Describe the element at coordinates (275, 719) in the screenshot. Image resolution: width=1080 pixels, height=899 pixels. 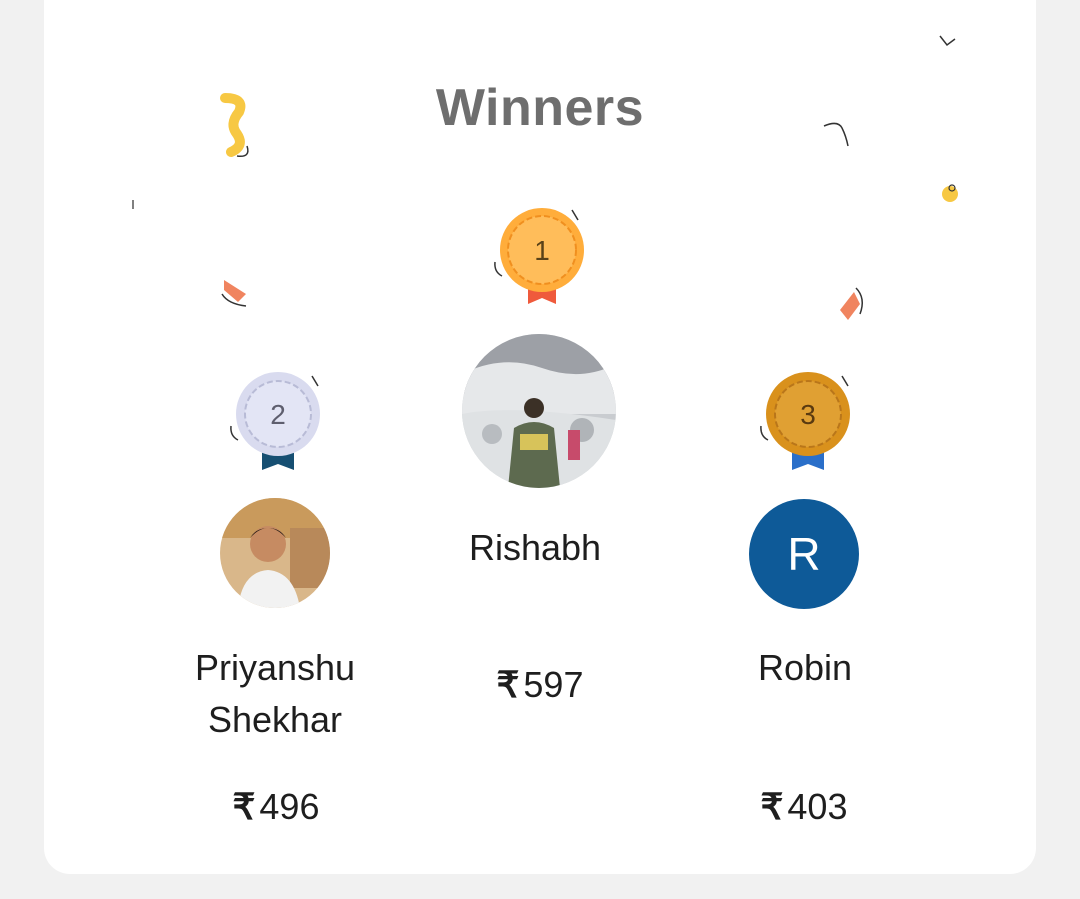
I see `winner-name-line-2: Shekhar` at that location.